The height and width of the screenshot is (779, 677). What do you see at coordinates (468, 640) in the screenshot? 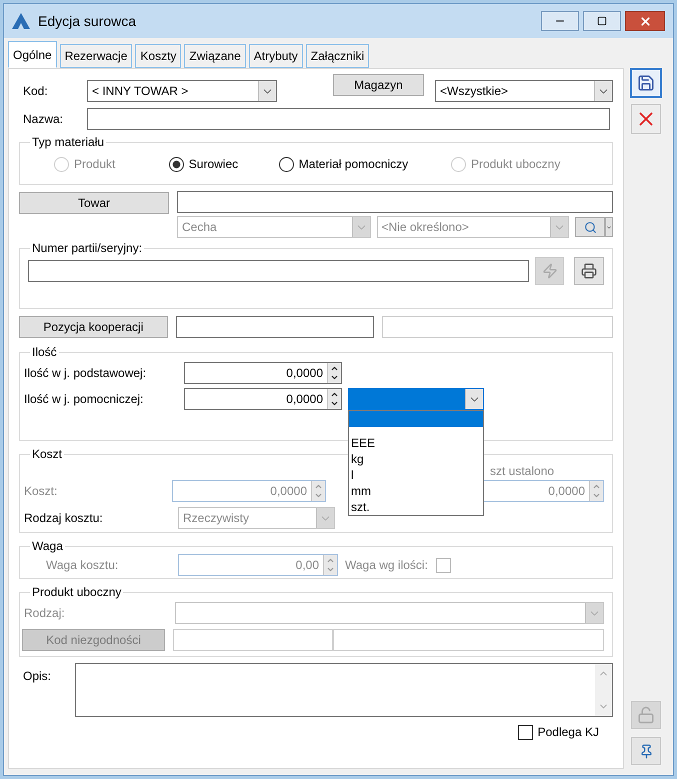
I see `kod-description-field` at bounding box center [468, 640].